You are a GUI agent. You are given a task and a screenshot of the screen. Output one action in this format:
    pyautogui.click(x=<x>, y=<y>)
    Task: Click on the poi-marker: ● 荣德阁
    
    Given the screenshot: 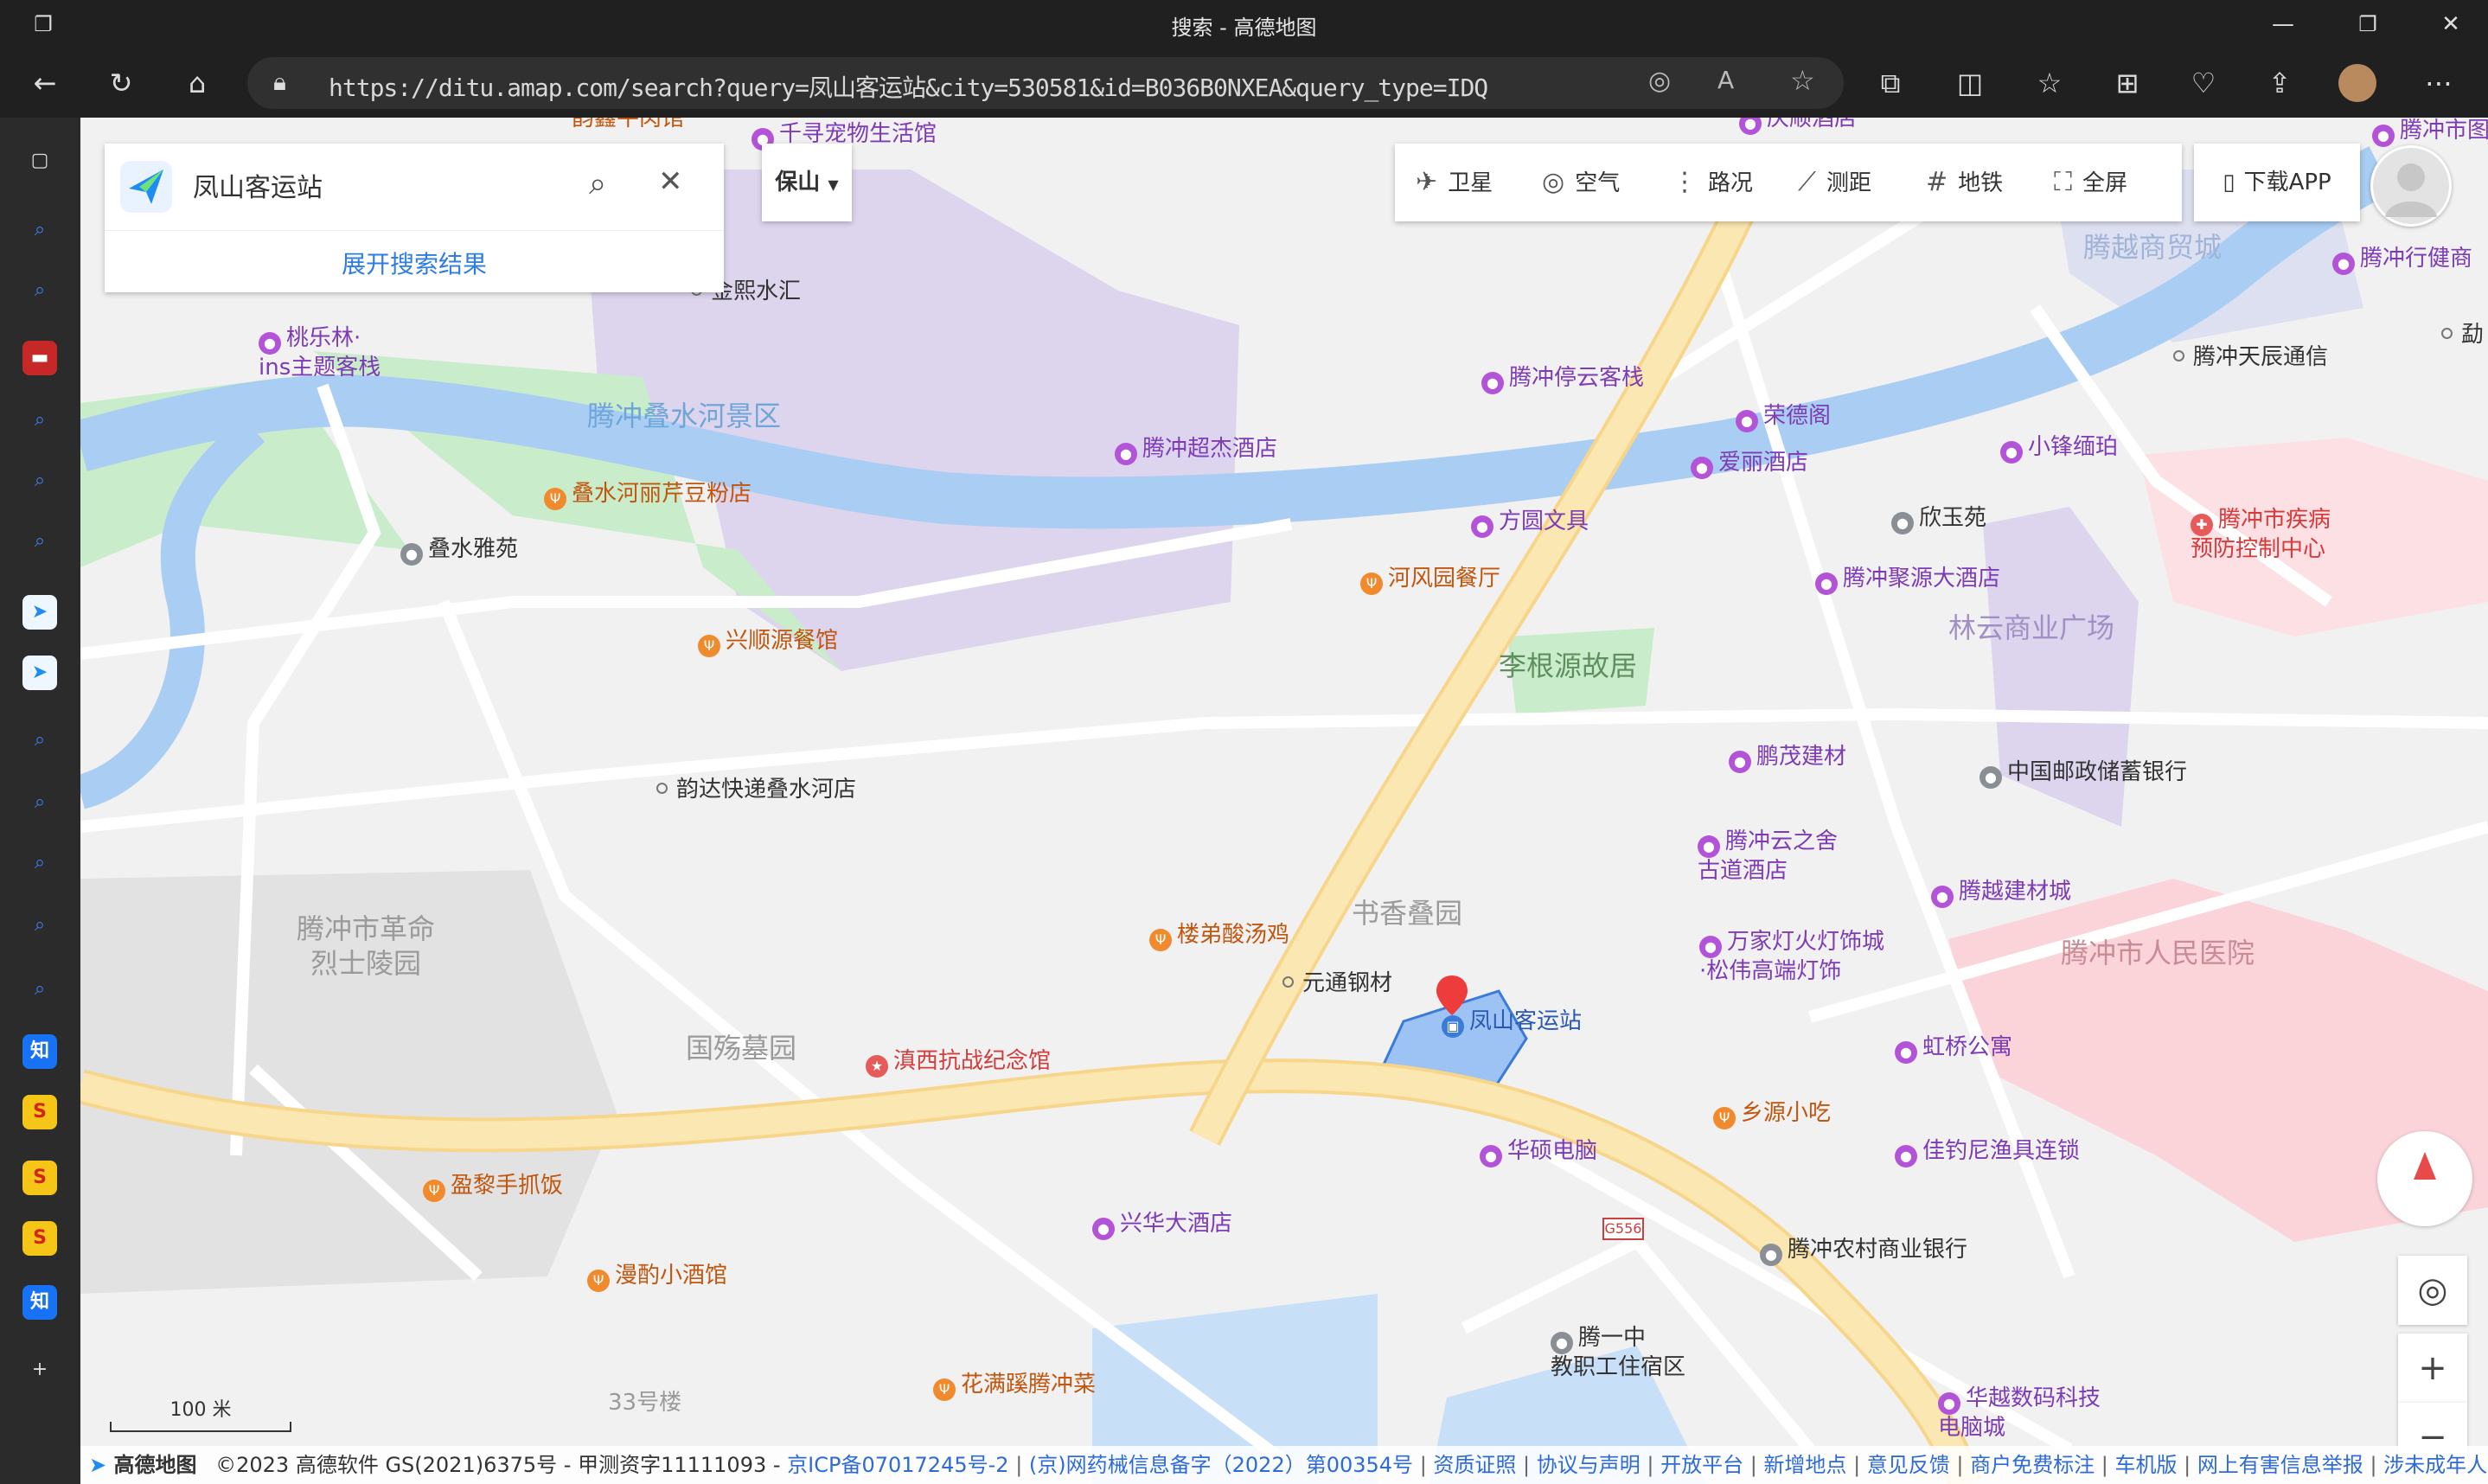 What is the action you would take?
    pyautogui.click(x=1783, y=418)
    